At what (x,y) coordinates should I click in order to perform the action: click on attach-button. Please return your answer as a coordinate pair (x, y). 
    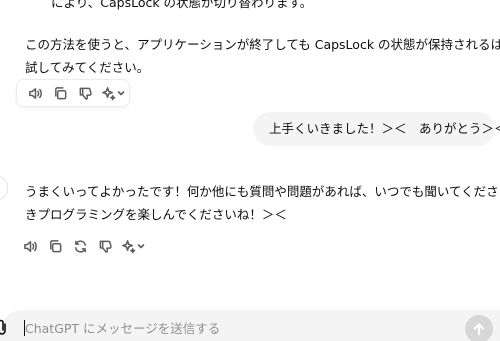
    Looking at the image, I should click on (4, 327).